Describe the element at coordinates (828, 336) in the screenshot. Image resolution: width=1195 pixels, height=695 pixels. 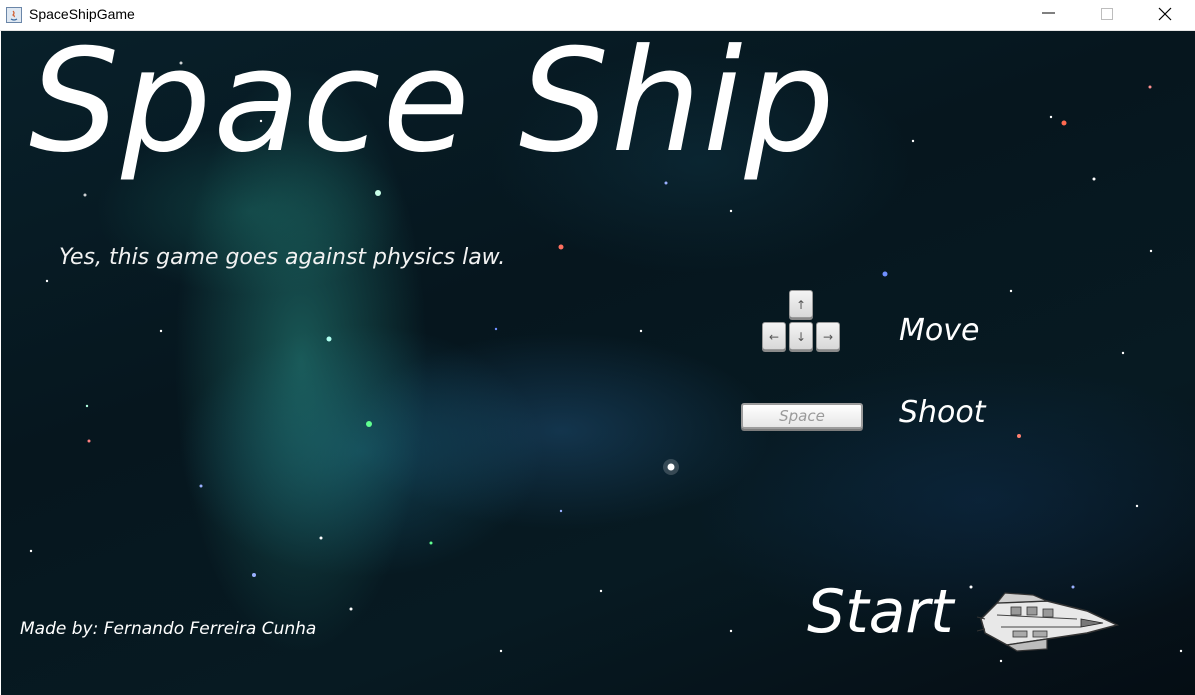
I see `arrow-right-key-icon: →` at that location.